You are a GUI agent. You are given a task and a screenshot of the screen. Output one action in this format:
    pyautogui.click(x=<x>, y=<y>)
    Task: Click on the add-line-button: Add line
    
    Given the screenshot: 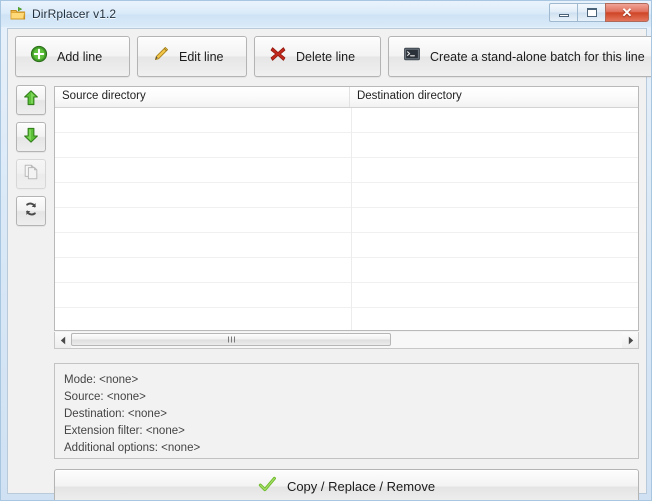 What is the action you would take?
    pyautogui.click(x=72, y=56)
    